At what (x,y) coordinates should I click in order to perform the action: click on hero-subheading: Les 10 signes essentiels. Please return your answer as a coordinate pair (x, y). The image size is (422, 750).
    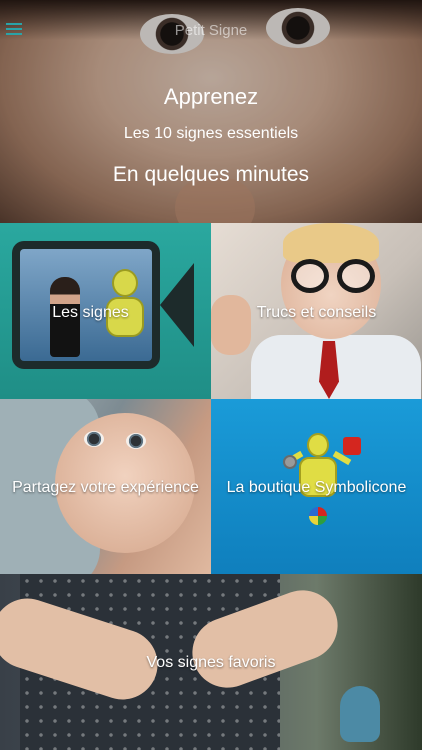
    Looking at the image, I should click on (211, 133).